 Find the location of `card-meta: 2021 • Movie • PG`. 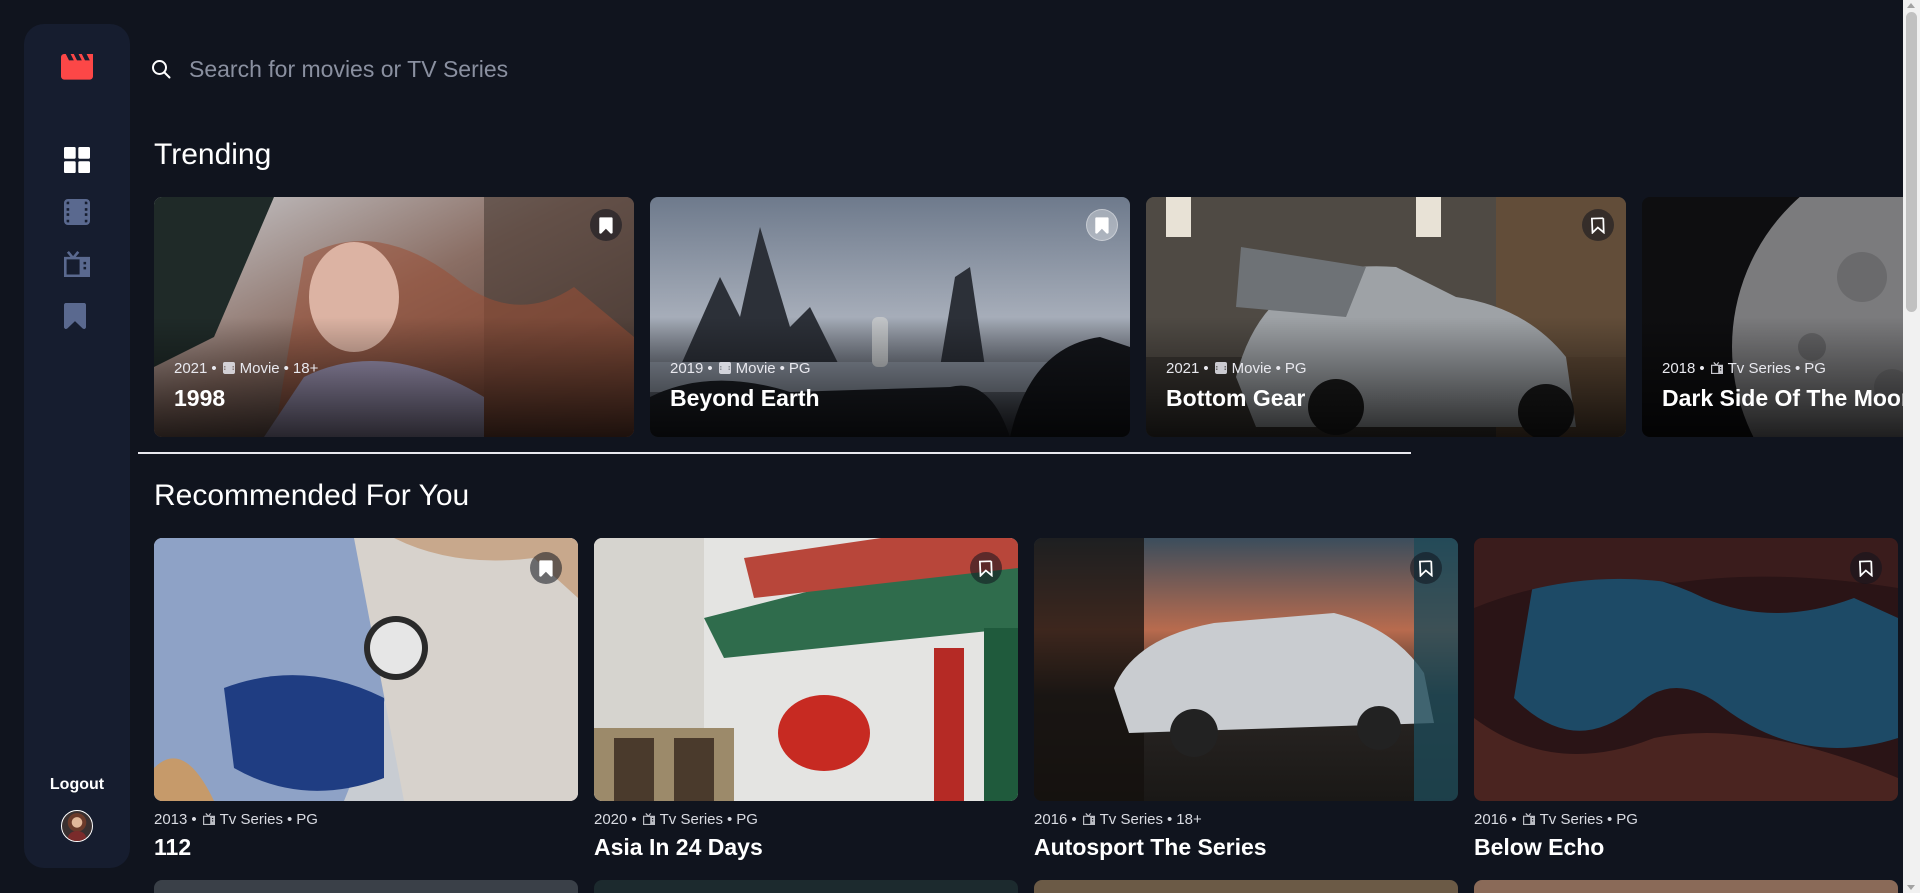

card-meta: 2021 • Movie • PG is located at coordinates (1236, 368).